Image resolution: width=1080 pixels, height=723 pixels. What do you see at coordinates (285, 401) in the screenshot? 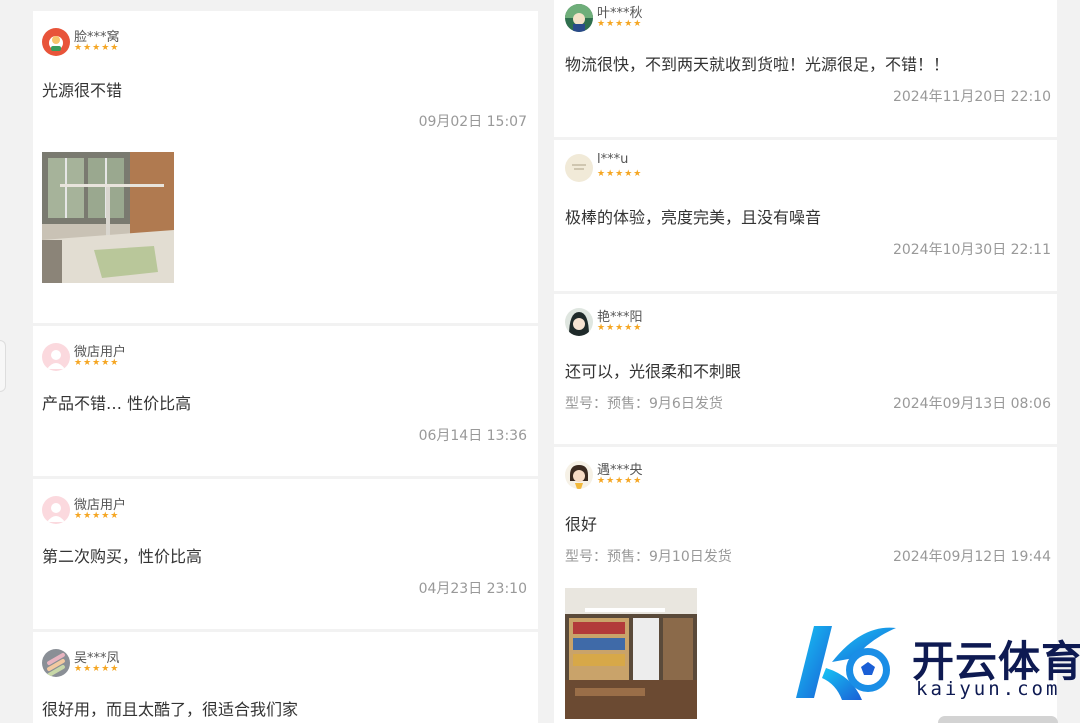
I see `review-card: 微店用户 ★★★★★ 产品不错… 性价比高 06月14日 13:36` at bounding box center [285, 401].